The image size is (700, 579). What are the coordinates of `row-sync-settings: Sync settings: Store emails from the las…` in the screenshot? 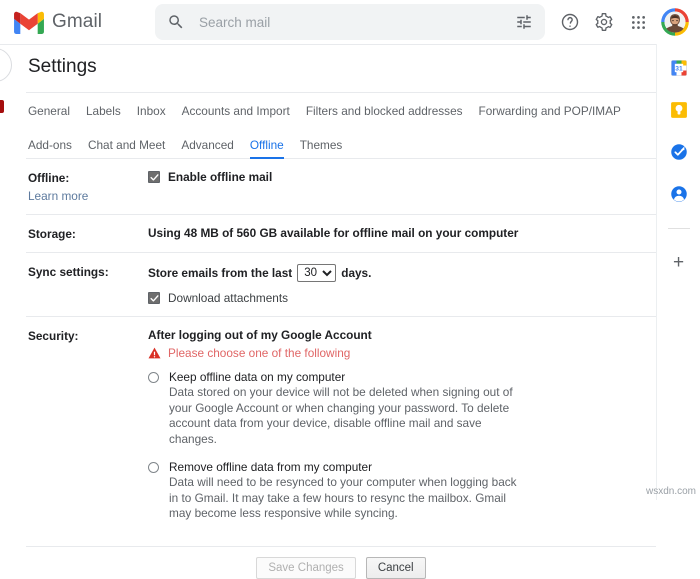 It's located at (341, 285).